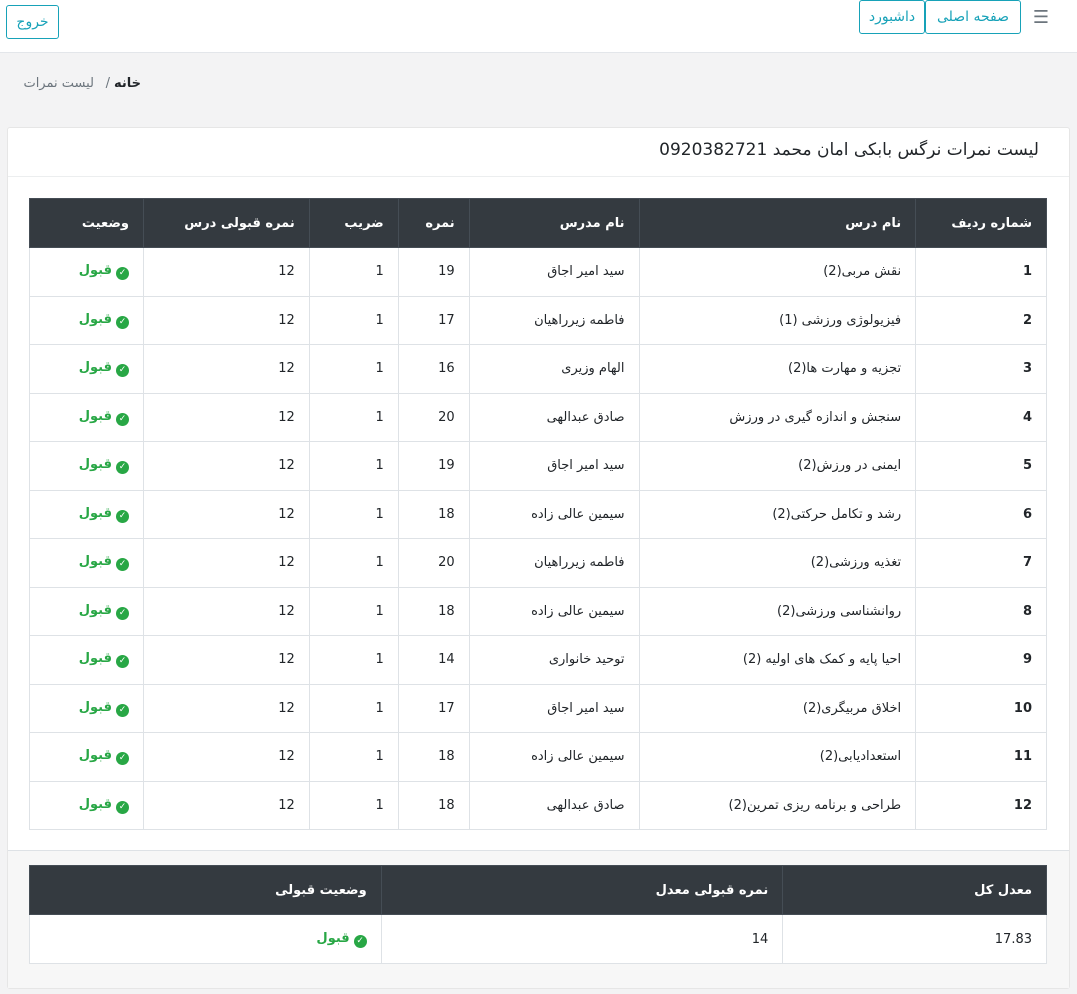 This screenshot has height=994, width=1077. What do you see at coordinates (981, 272) in the screenshot?
I see `row-number-cell: 1` at bounding box center [981, 272].